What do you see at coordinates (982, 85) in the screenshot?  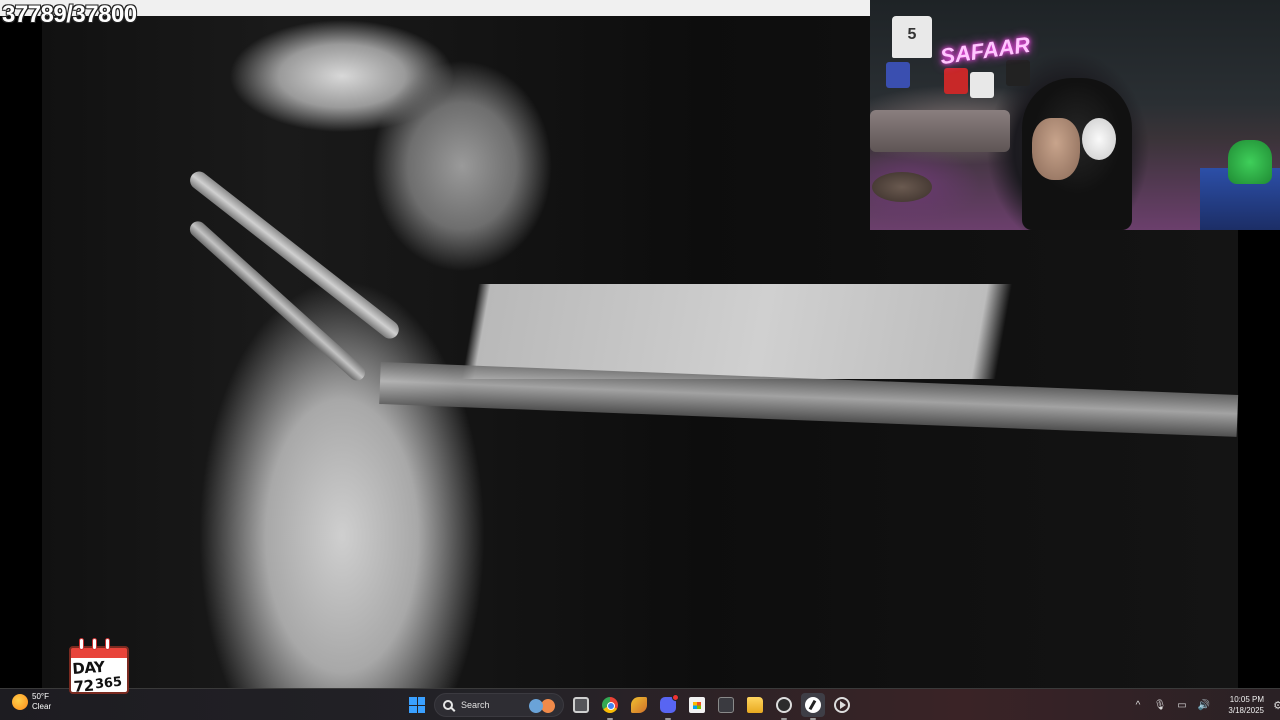 I see `wall-jersey-white` at bounding box center [982, 85].